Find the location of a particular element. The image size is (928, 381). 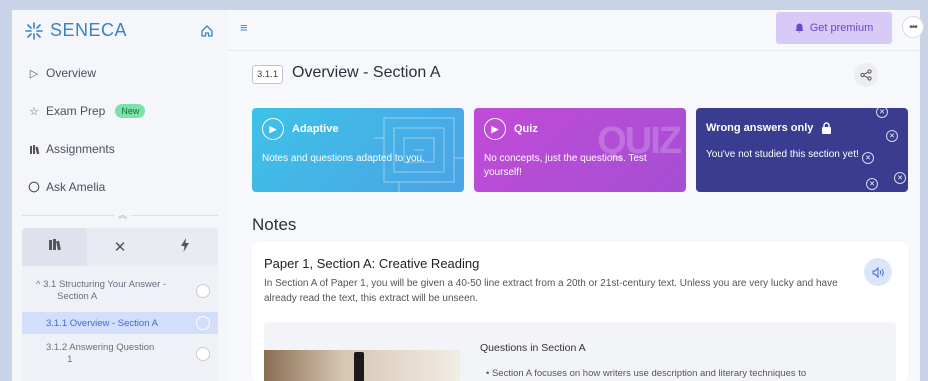

maze-pattern-icon is located at coordinates (419, 154).